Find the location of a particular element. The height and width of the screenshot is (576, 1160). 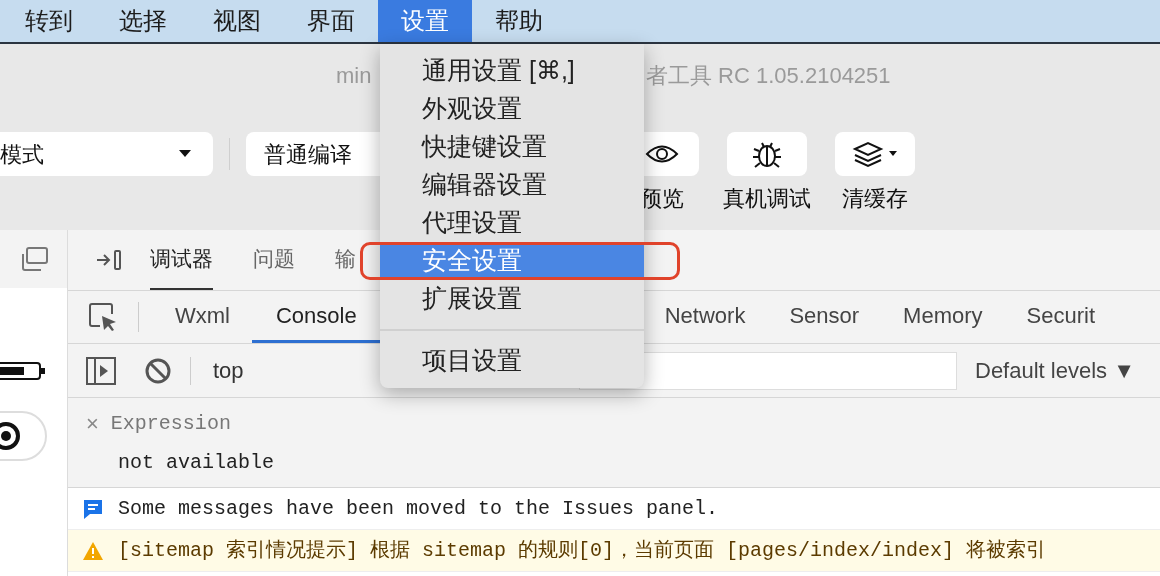

menu-item: 帮助 is located at coordinates (519, 21).